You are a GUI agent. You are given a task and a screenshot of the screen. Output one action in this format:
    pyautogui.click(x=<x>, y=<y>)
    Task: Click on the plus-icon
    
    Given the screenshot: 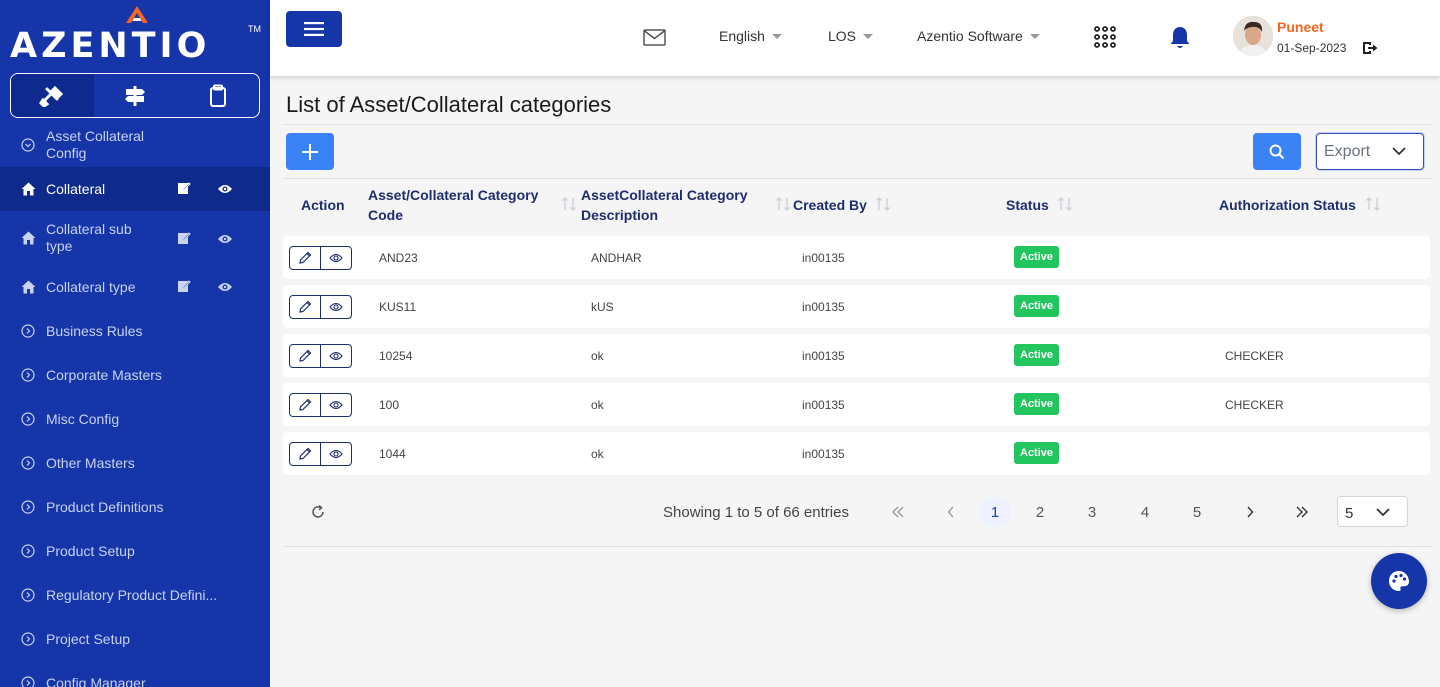 What is the action you would take?
    pyautogui.click(x=310, y=151)
    